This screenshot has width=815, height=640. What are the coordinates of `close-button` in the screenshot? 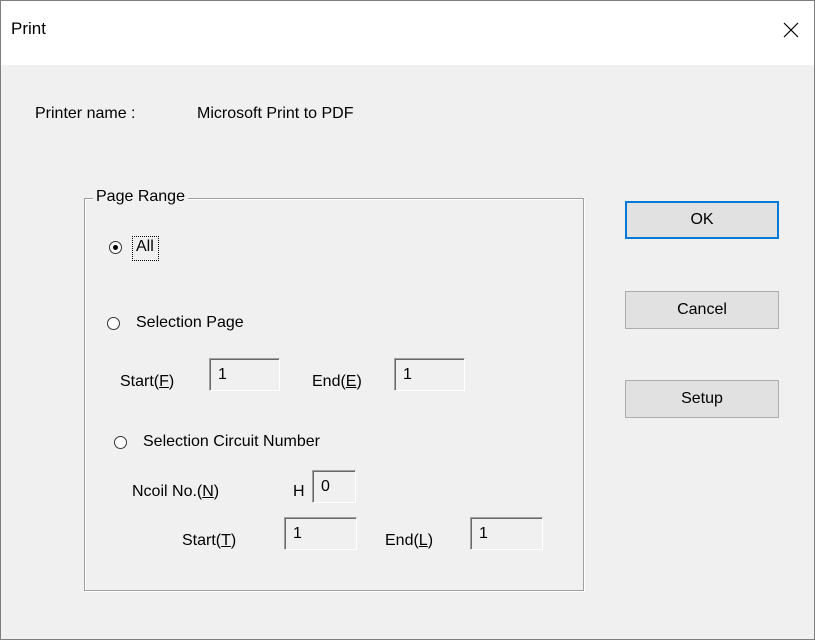 It's located at (791, 30).